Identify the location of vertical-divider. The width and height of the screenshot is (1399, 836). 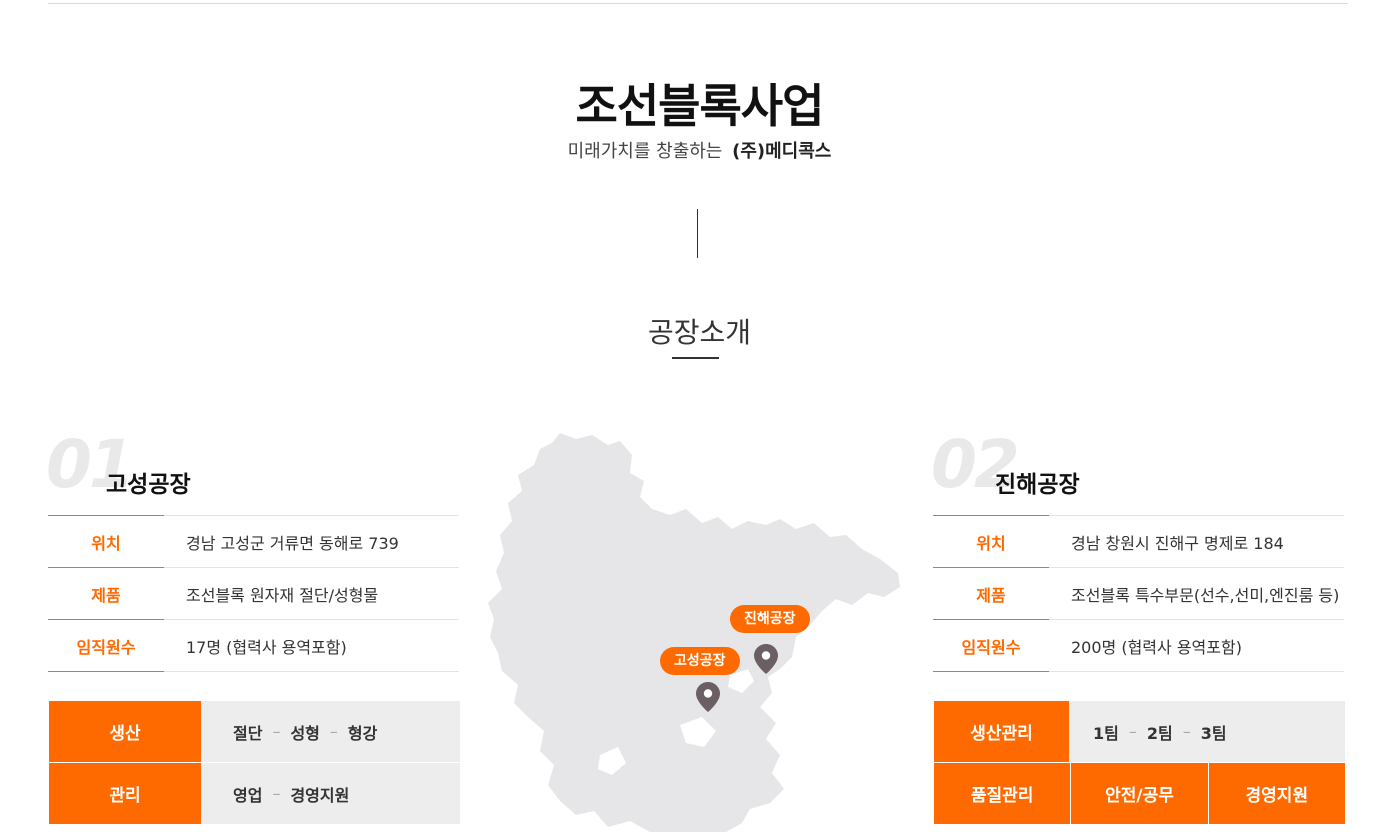
(697, 233).